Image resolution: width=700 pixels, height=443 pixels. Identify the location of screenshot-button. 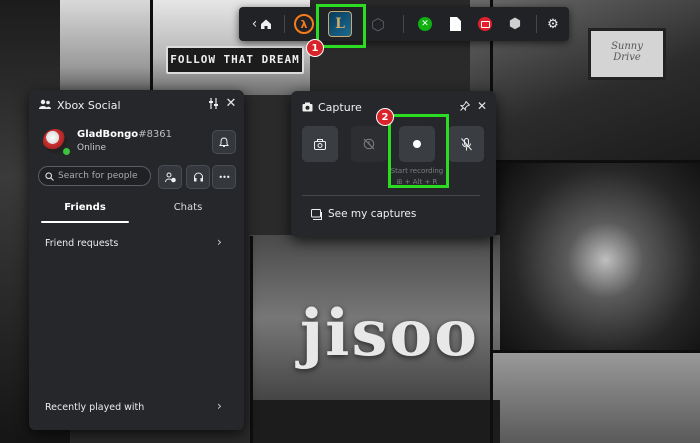
(320, 144).